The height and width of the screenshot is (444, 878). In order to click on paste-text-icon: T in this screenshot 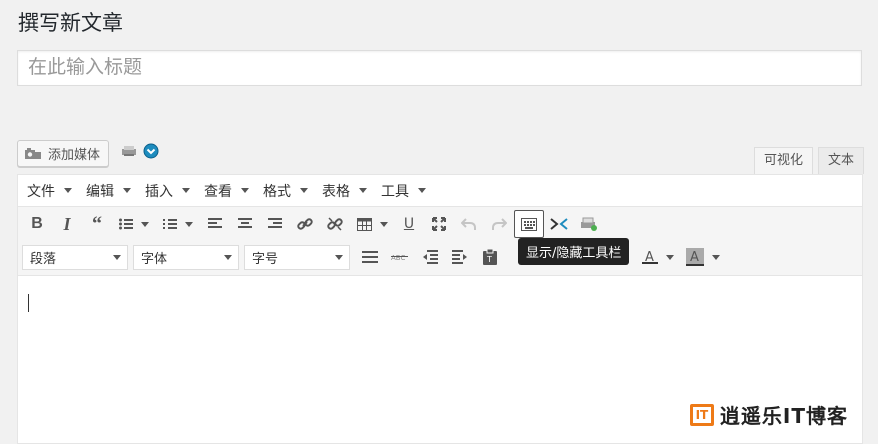, I will do `click(490, 257)`.